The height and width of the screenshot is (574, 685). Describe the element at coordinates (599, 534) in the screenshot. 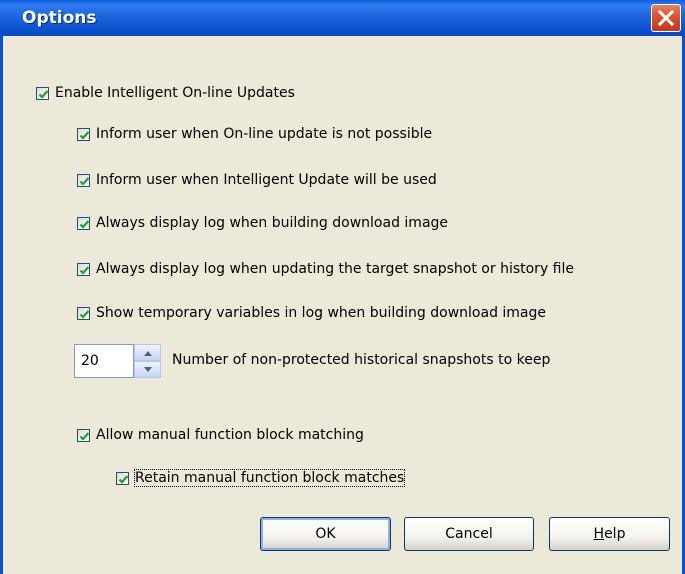

I see `help-mnemonic: H` at that location.